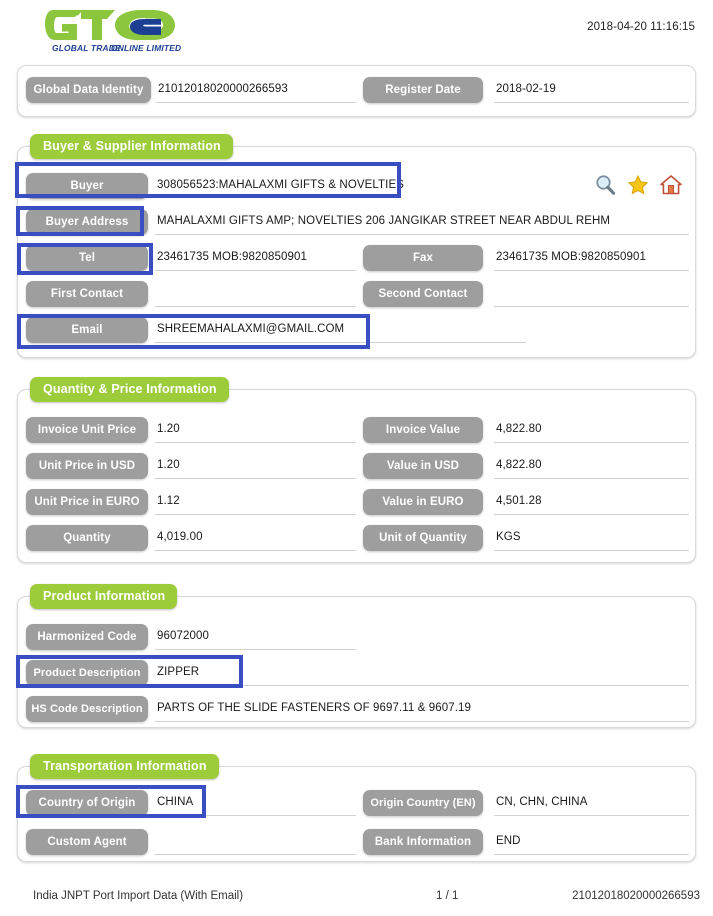 This screenshot has height=916, width=713. I want to click on field-product-description: Product Description ZIPPER, so click(357, 673).